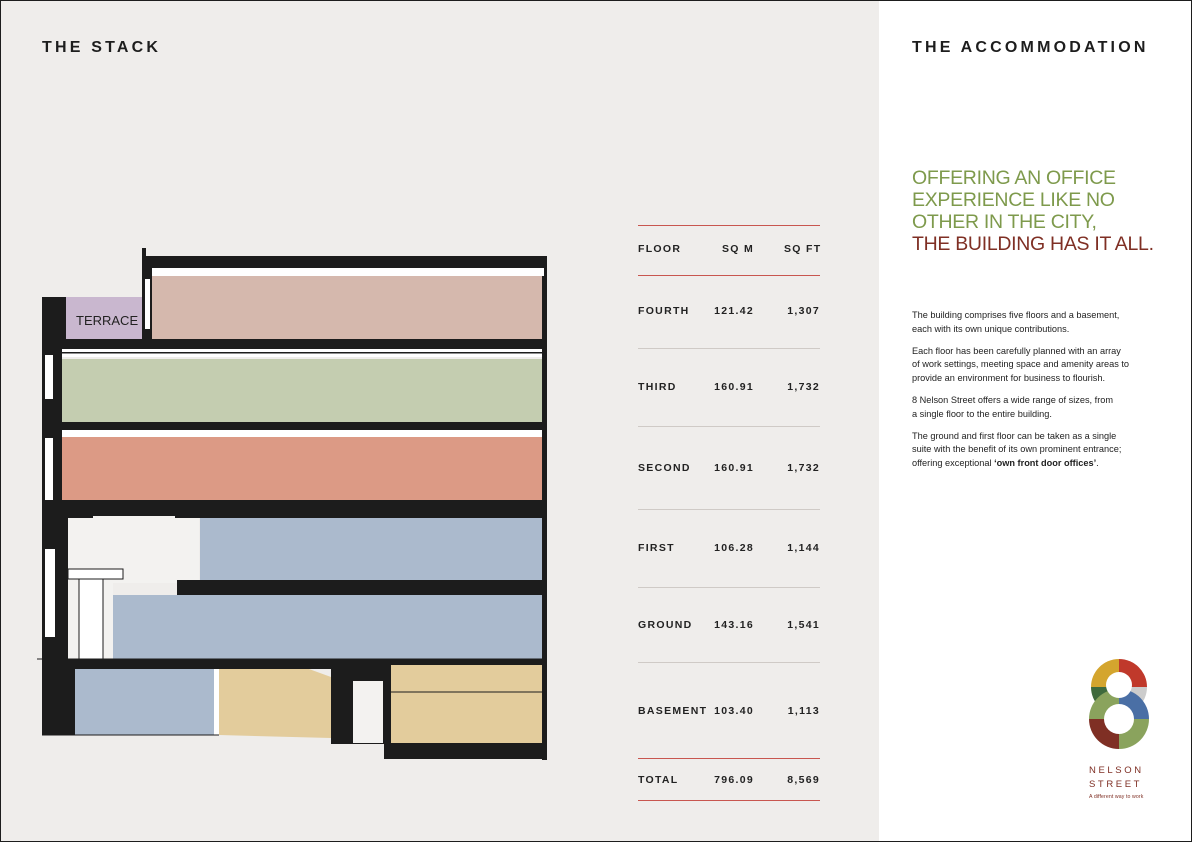  What do you see at coordinates (734, 625) in the screenshot?
I see `row-sqm: 143.16` at bounding box center [734, 625].